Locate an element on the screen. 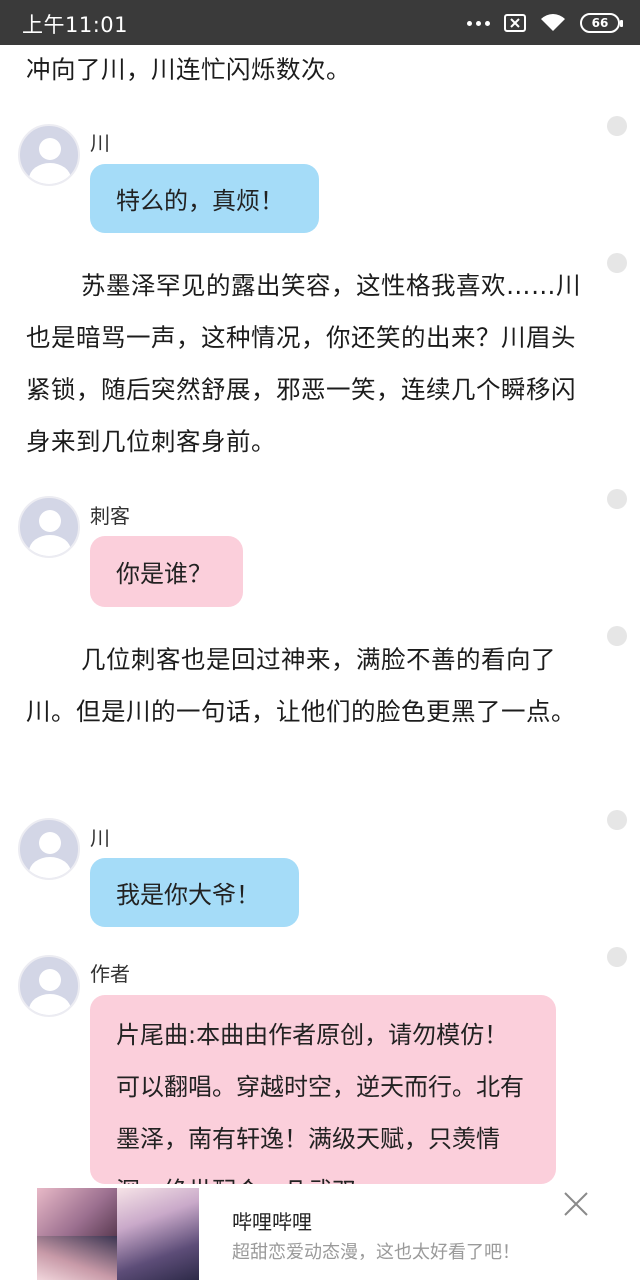  ad-banner: 哔哩哔哩 超甜恋爱动态漫，这也太好看了吧！ is located at coordinates (320, 1232).